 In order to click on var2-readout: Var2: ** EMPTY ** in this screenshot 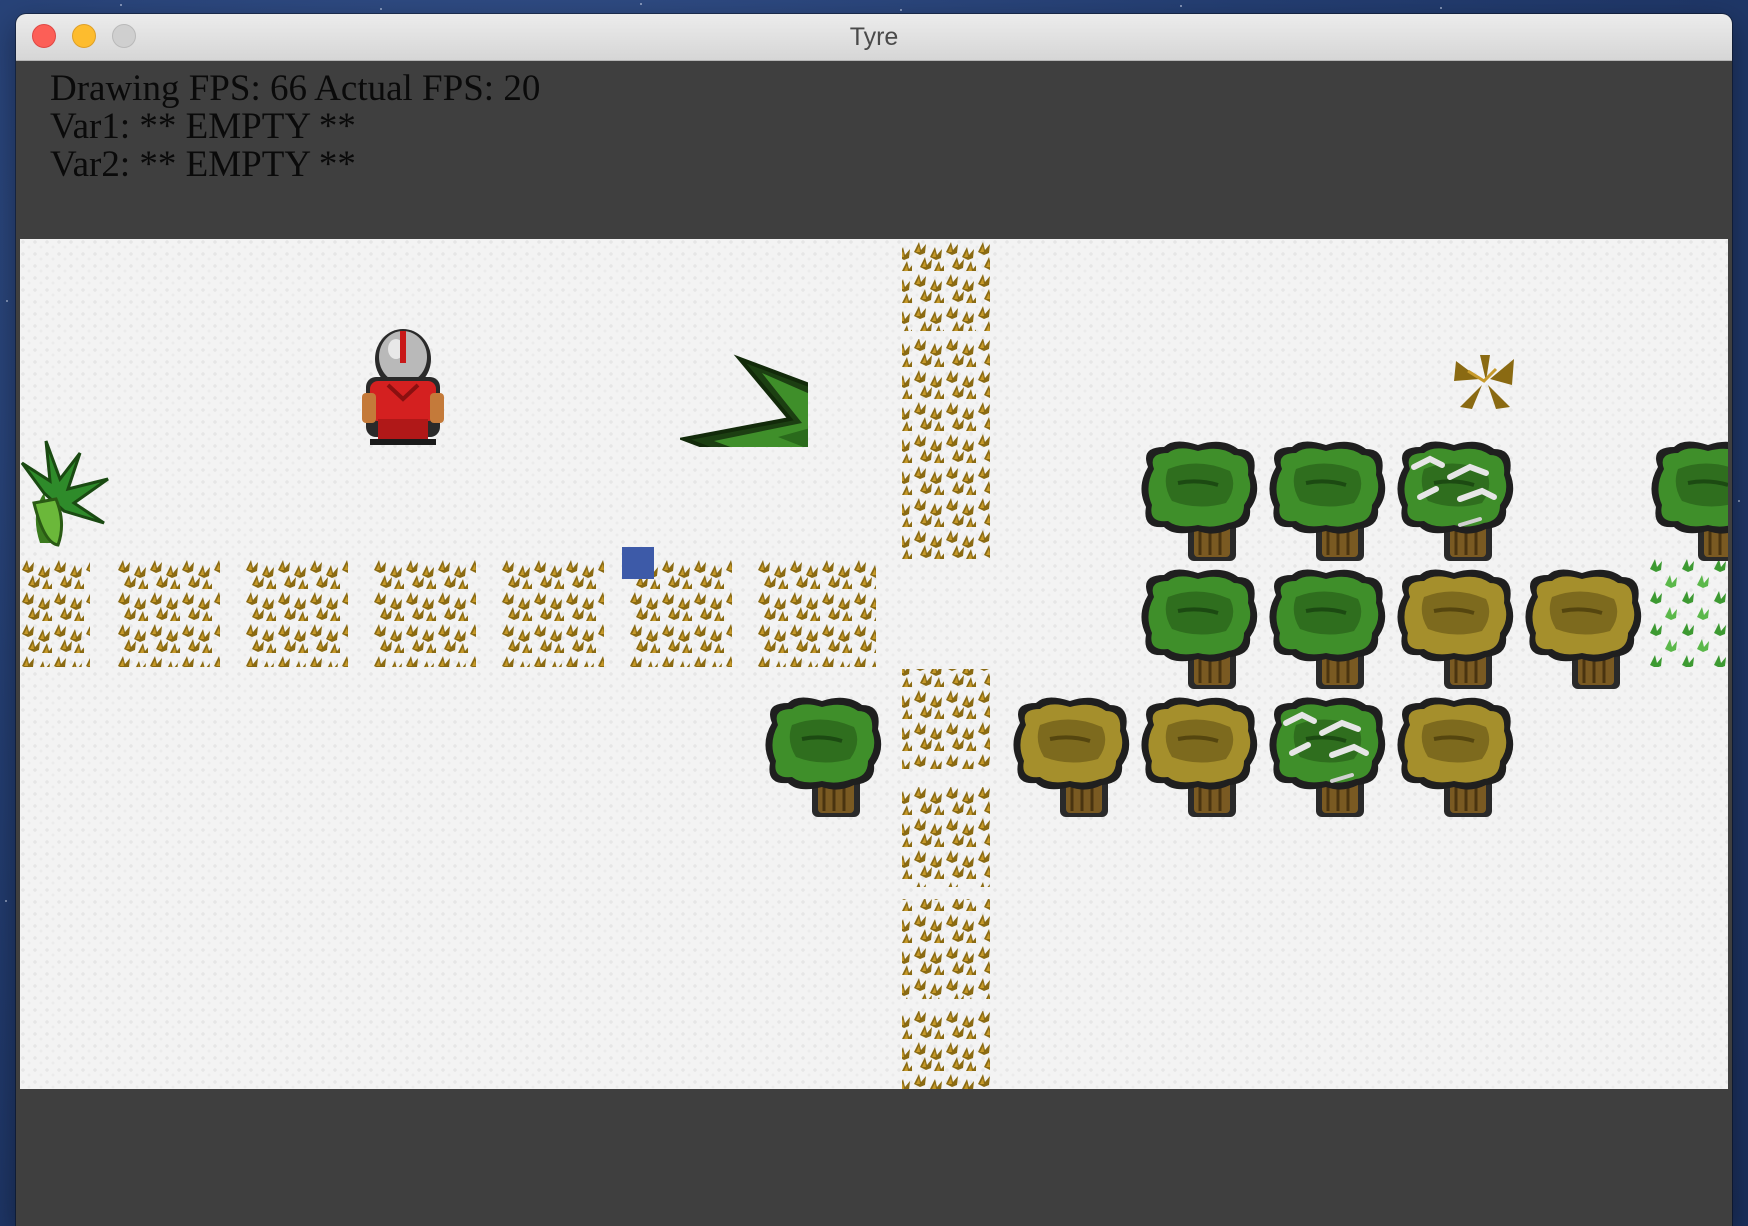, I will do `click(203, 164)`.